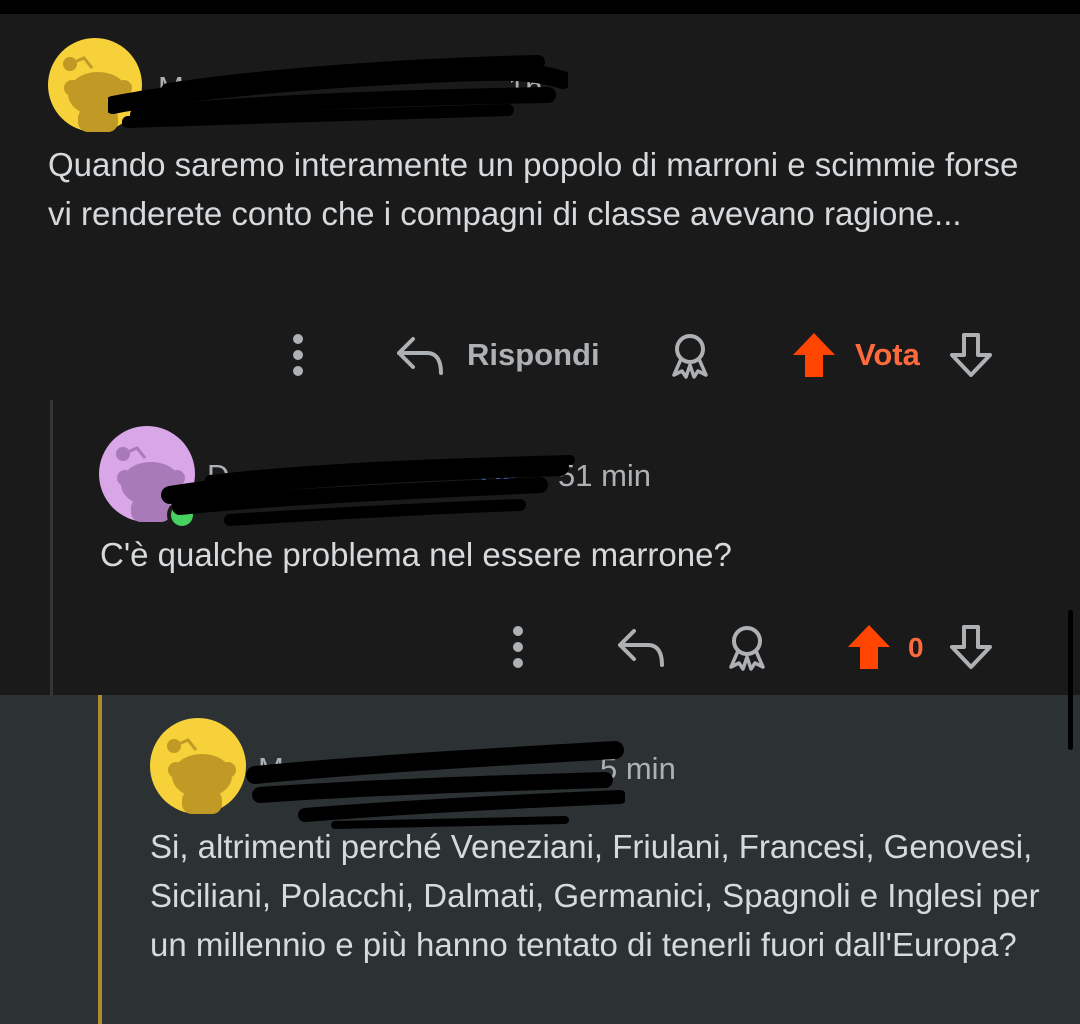  I want to click on reply-label: Rispondi, so click(533, 354).